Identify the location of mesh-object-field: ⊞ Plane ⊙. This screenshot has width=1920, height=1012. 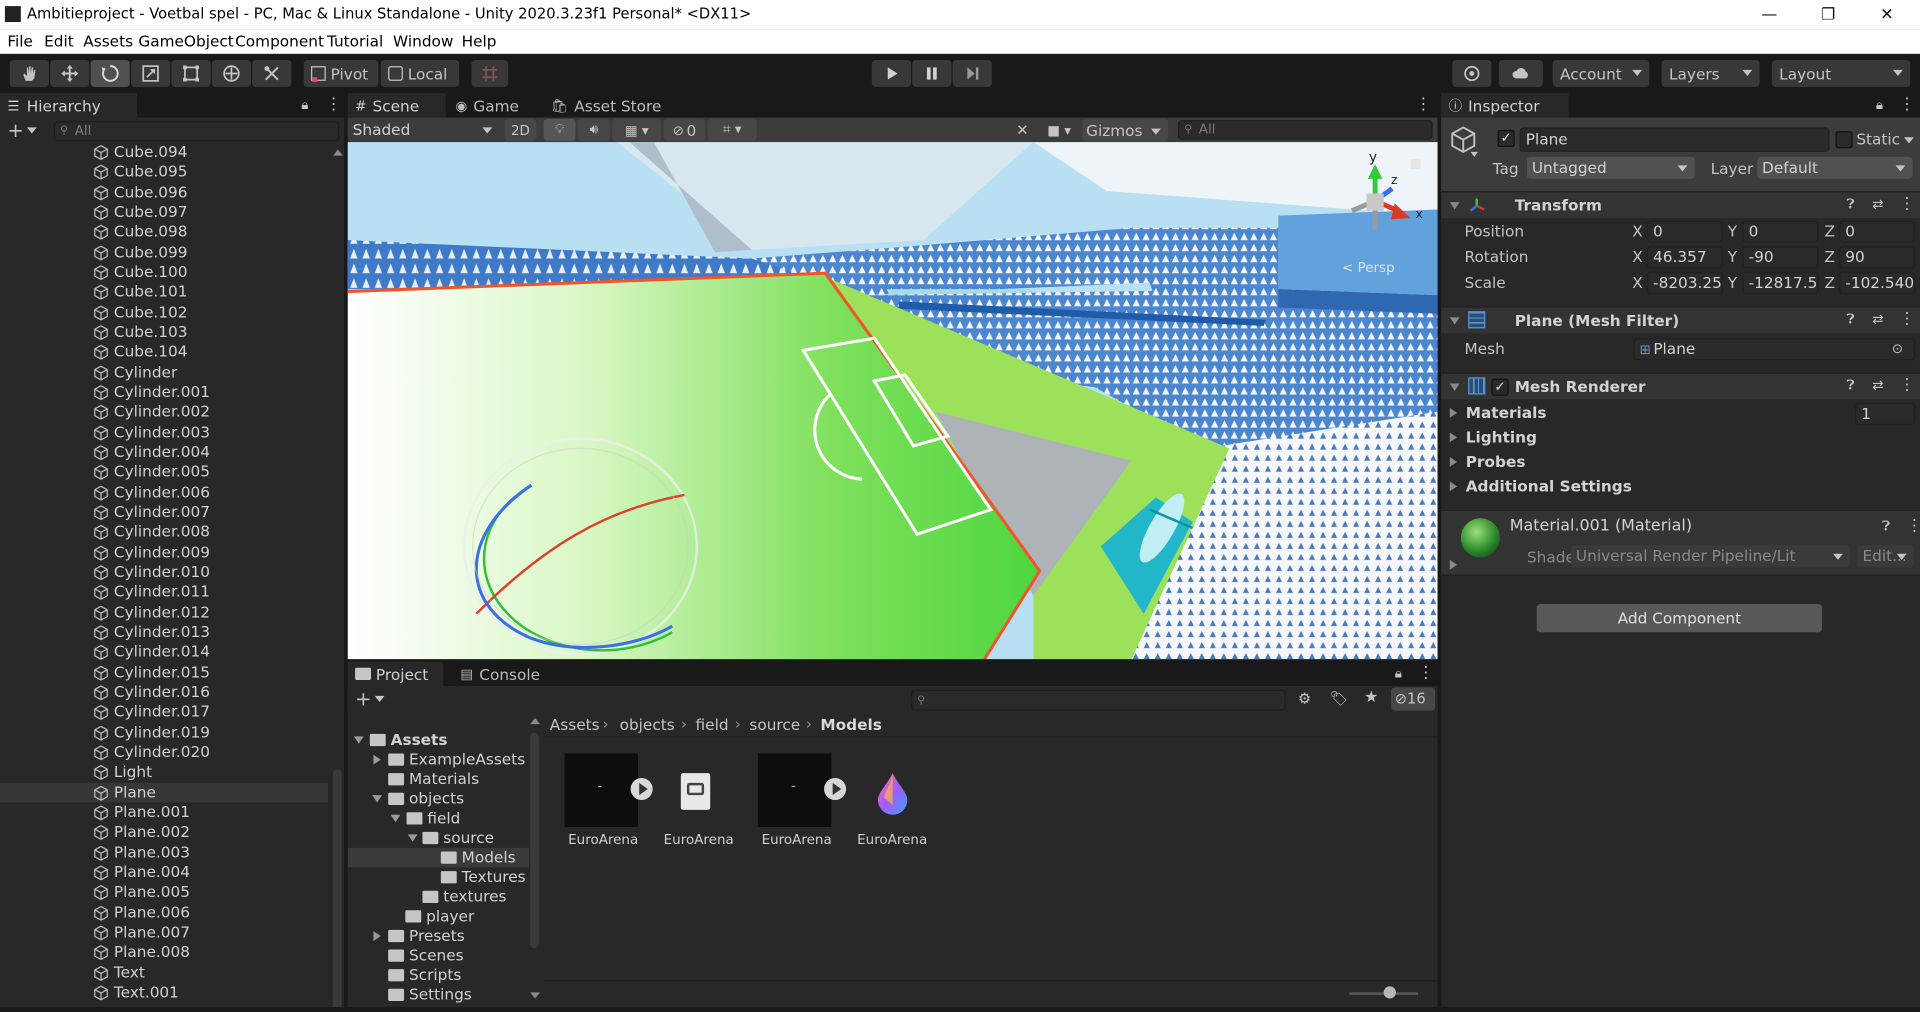
(1774, 349).